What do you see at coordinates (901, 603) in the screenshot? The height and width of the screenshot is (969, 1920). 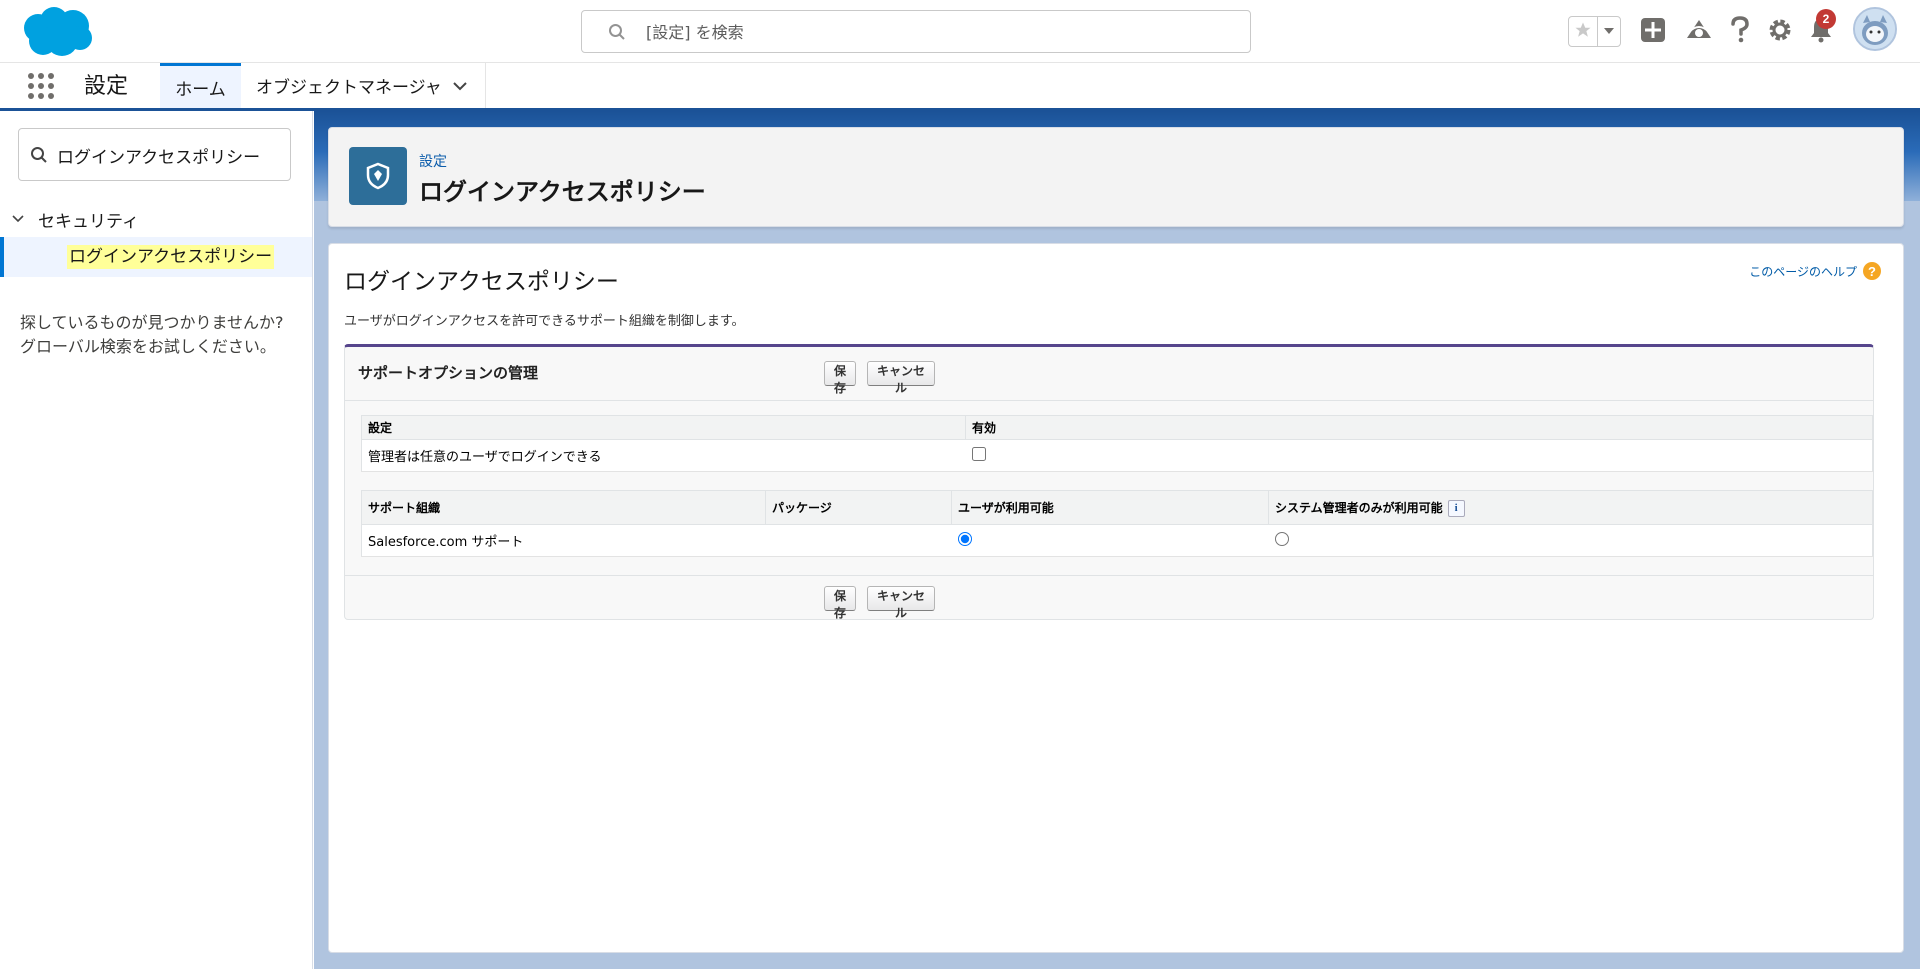 I see `cancel-button-bottom: キャンセル` at bounding box center [901, 603].